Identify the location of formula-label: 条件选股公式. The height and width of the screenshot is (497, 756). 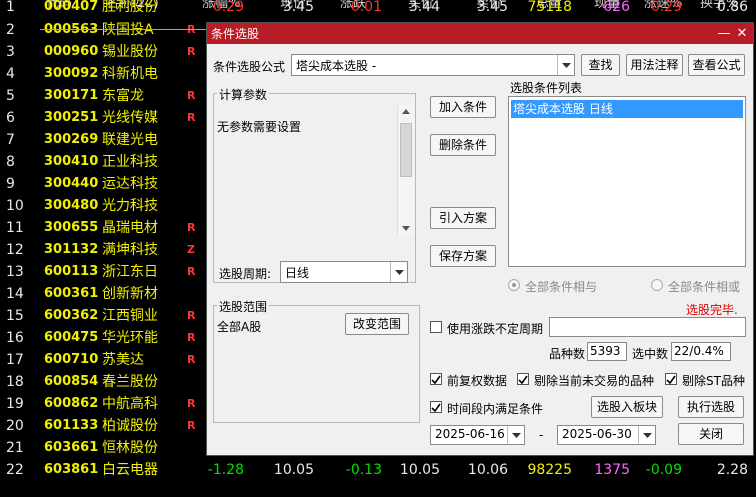
(249, 67).